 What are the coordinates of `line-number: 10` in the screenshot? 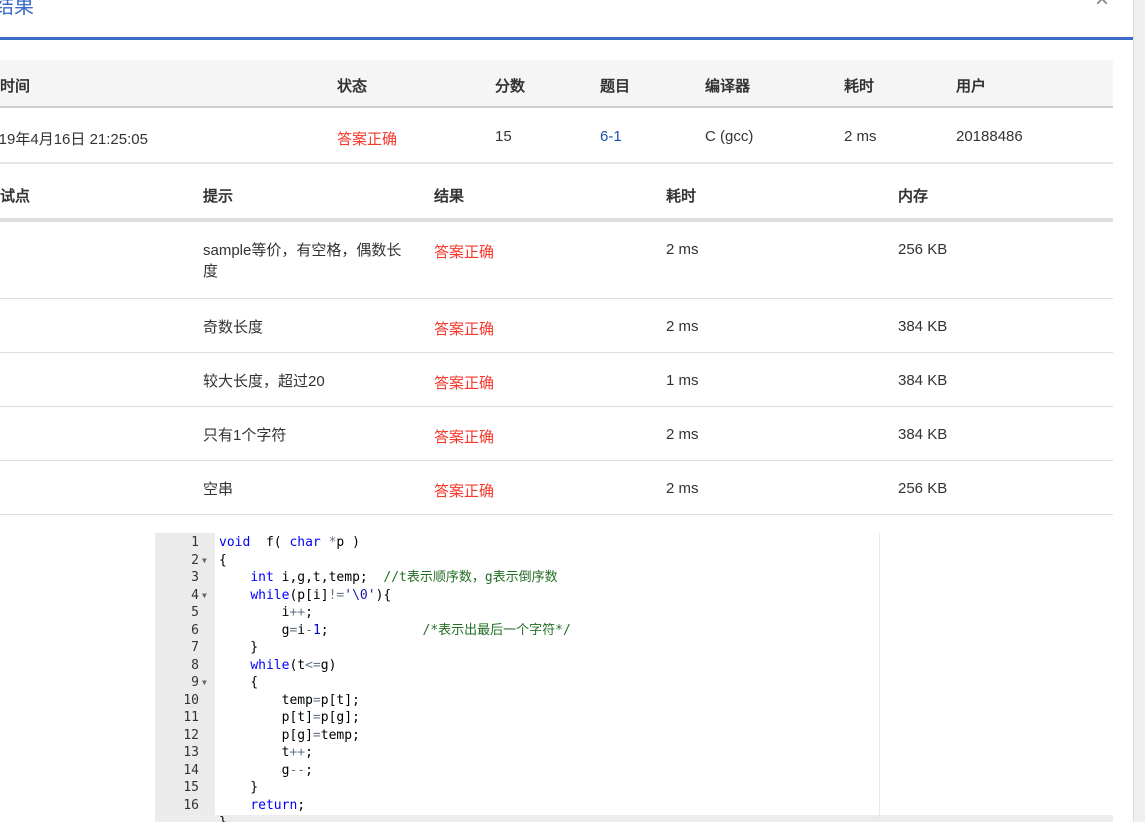 It's located at (191, 700).